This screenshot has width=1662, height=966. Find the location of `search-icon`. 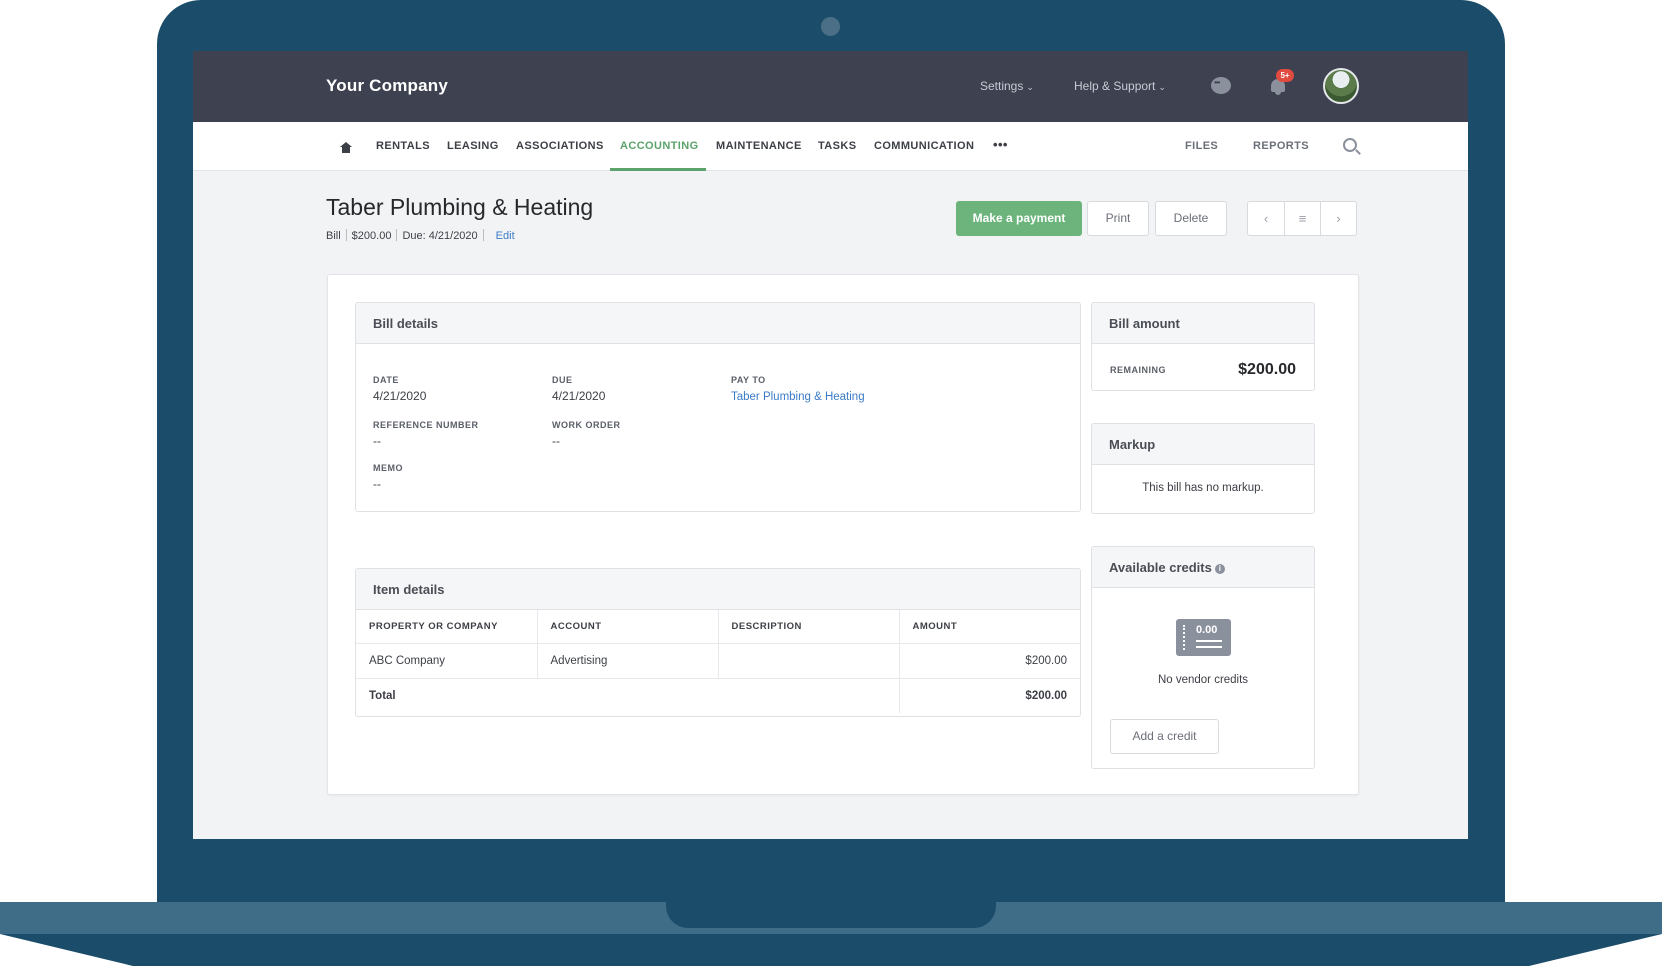

search-icon is located at coordinates (1350, 145).